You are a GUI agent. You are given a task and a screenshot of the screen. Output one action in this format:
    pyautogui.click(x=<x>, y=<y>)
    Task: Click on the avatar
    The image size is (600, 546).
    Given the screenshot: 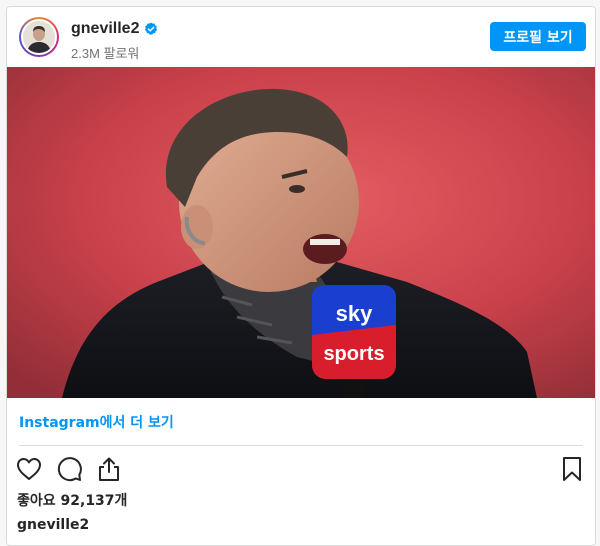 What is the action you would take?
    pyautogui.click(x=39, y=37)
    